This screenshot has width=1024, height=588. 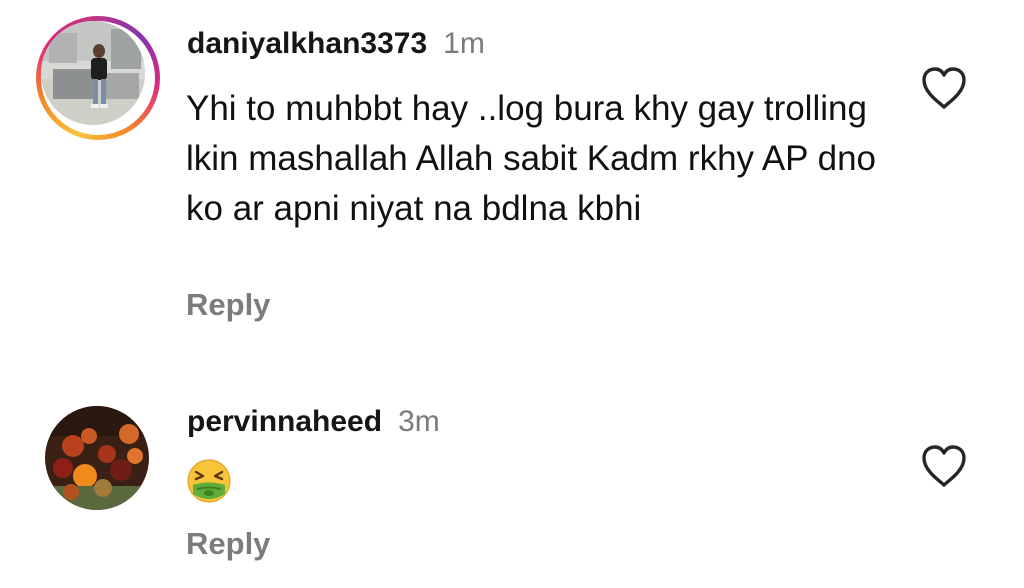 I want to click on nauseated-face-emoji, so click(x=209, y=481).